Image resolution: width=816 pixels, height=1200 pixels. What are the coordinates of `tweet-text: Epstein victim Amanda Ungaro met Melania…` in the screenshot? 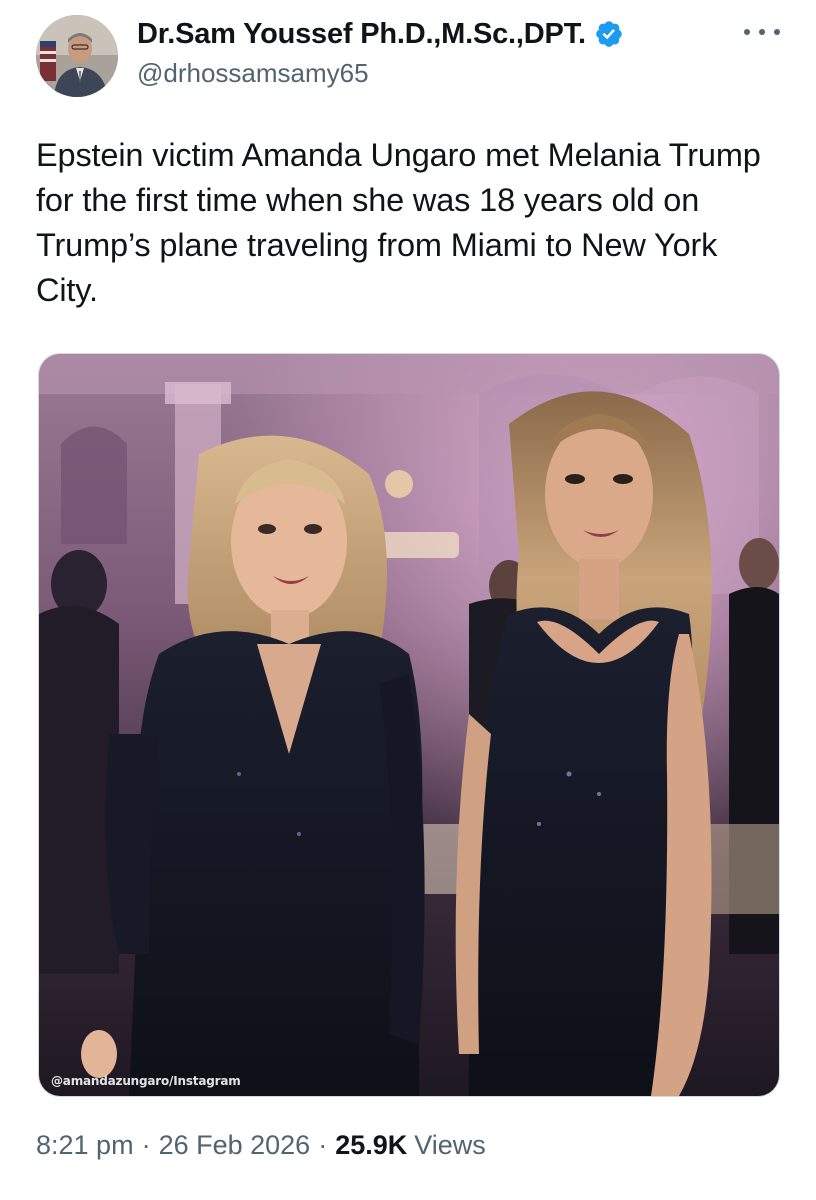 It's located at (398, 222).